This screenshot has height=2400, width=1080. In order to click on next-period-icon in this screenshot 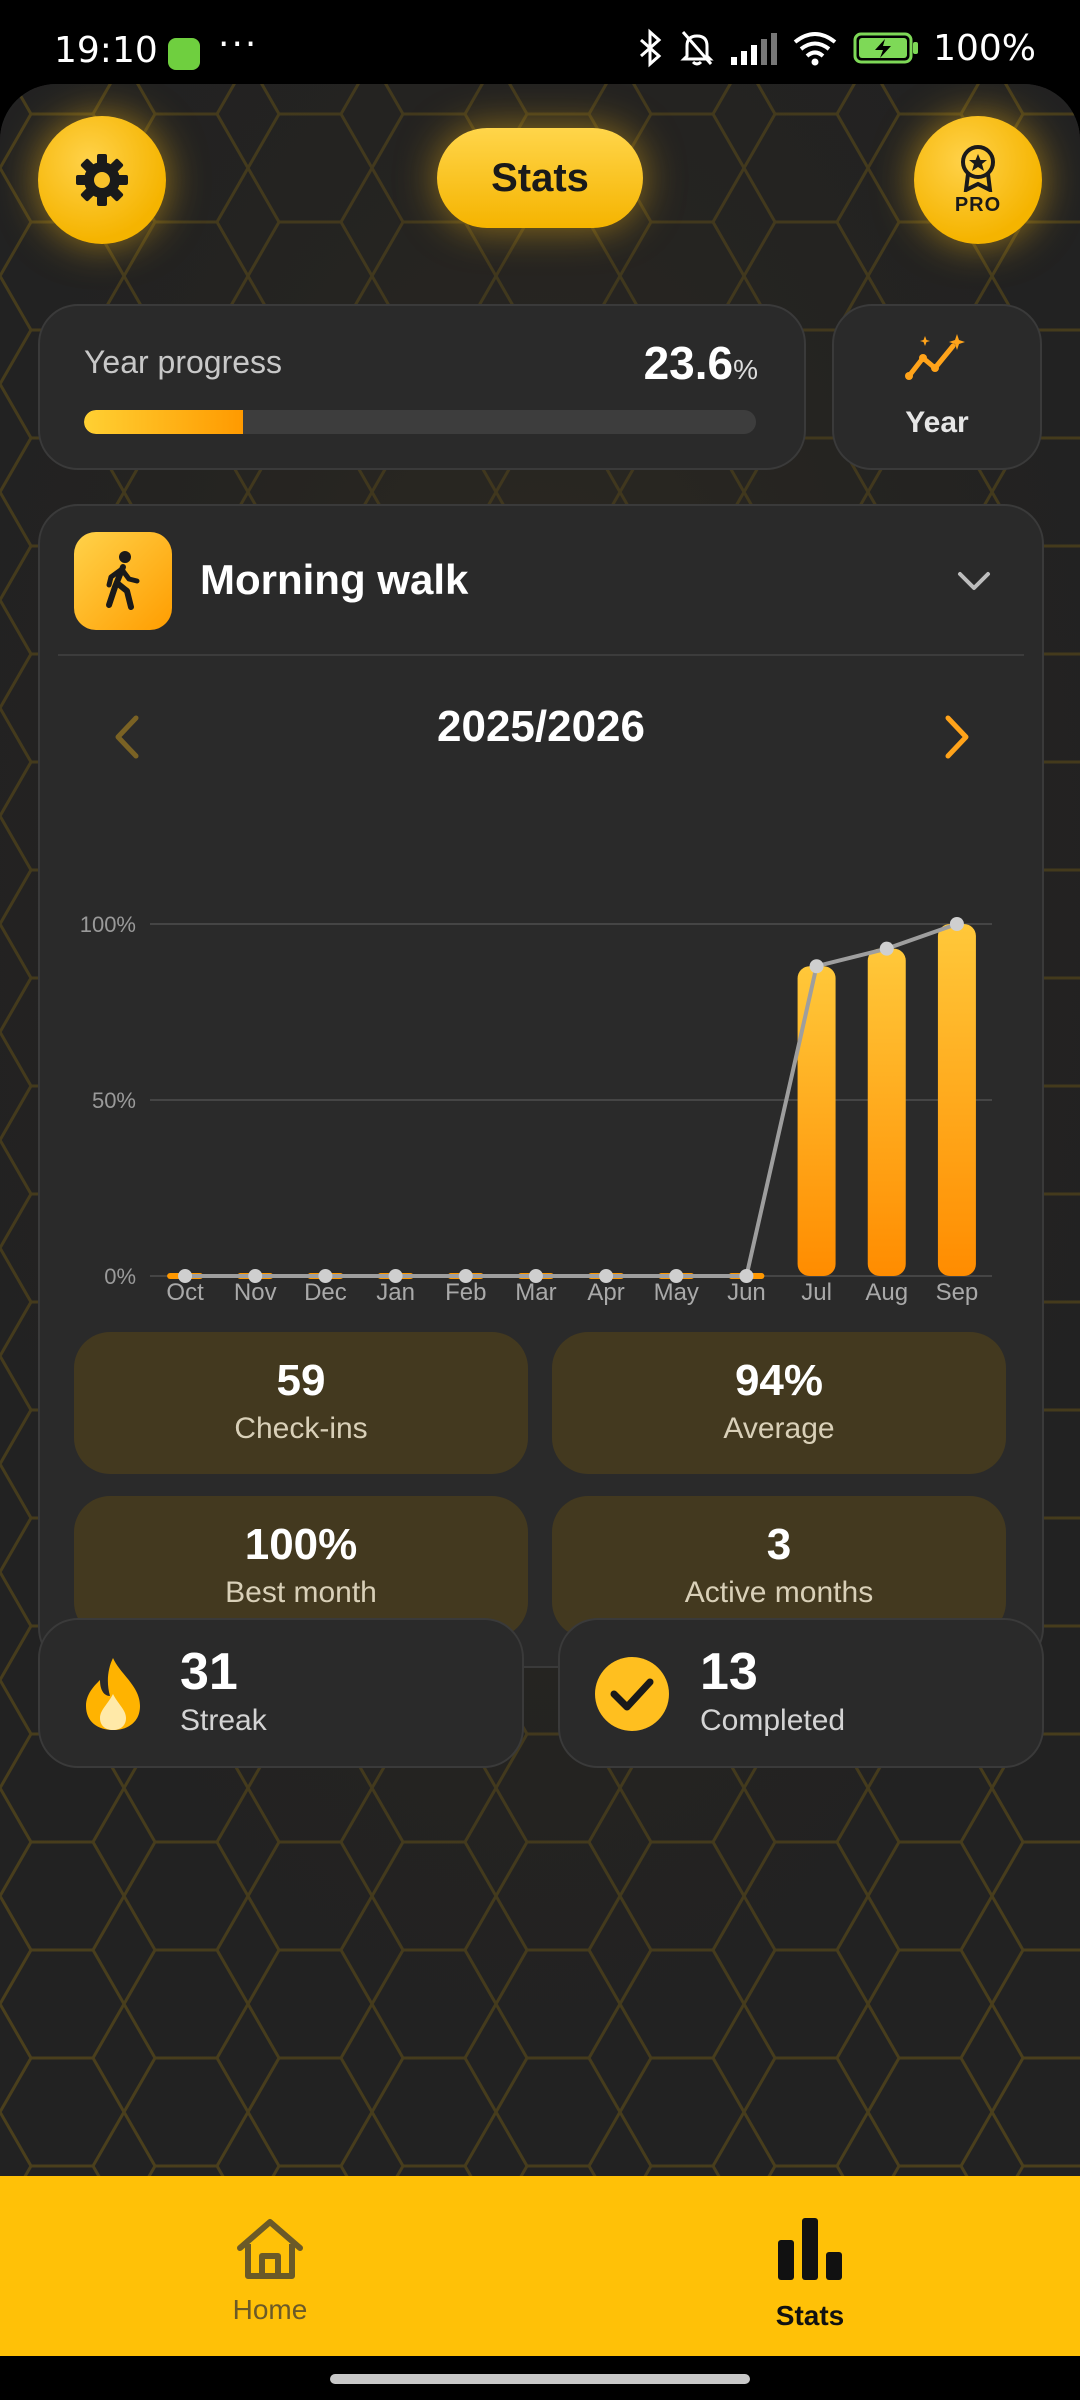, I will do `click(956, 737)`.